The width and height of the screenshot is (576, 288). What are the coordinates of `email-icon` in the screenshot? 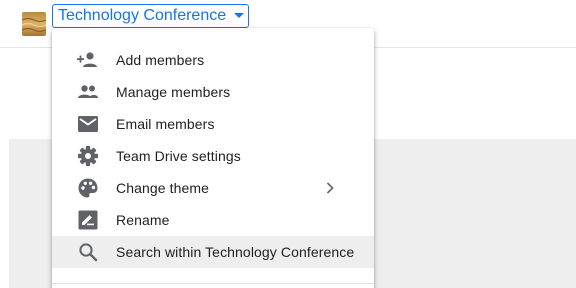 It's located at (88, 124).